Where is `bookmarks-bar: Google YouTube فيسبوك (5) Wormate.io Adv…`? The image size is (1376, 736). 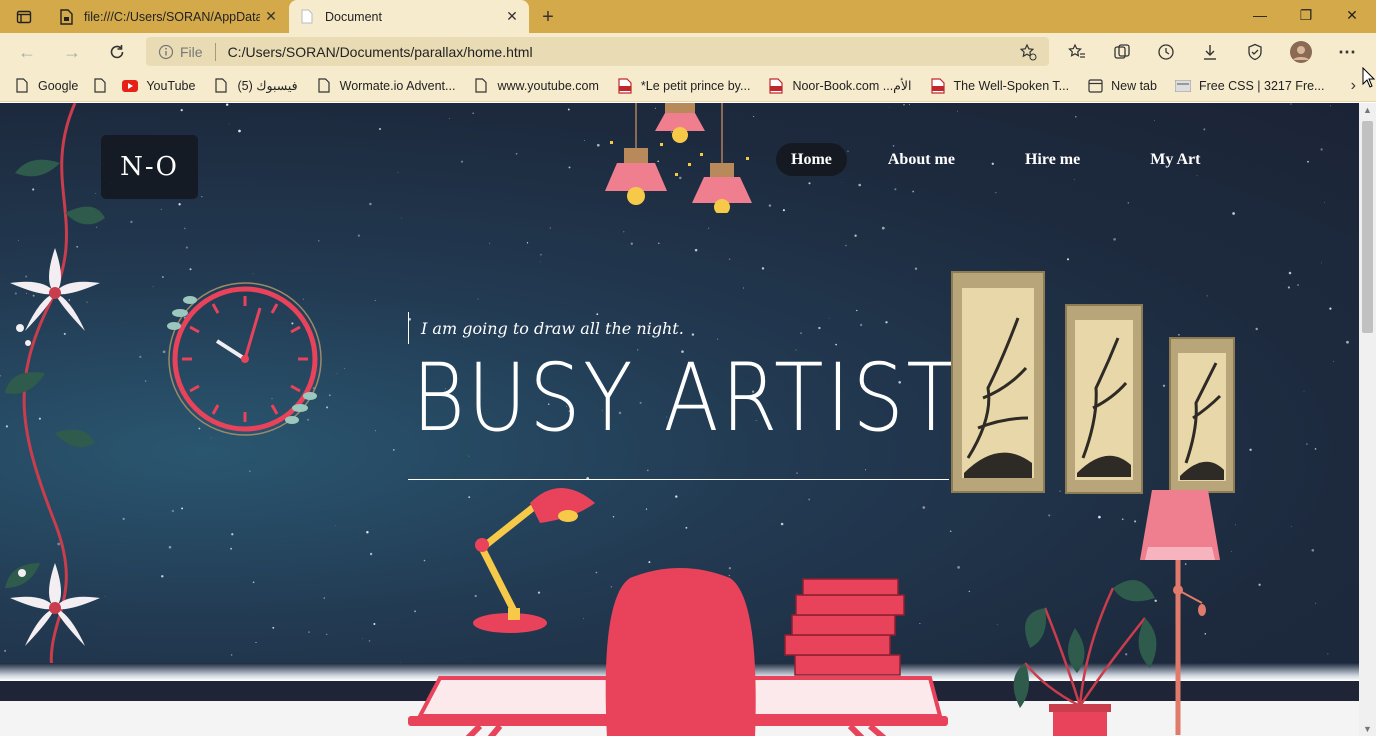 bookmarks-bar: Google YouTube فيسبوك (5) Wormate.io Adv… is located at coordinates (688, 86).